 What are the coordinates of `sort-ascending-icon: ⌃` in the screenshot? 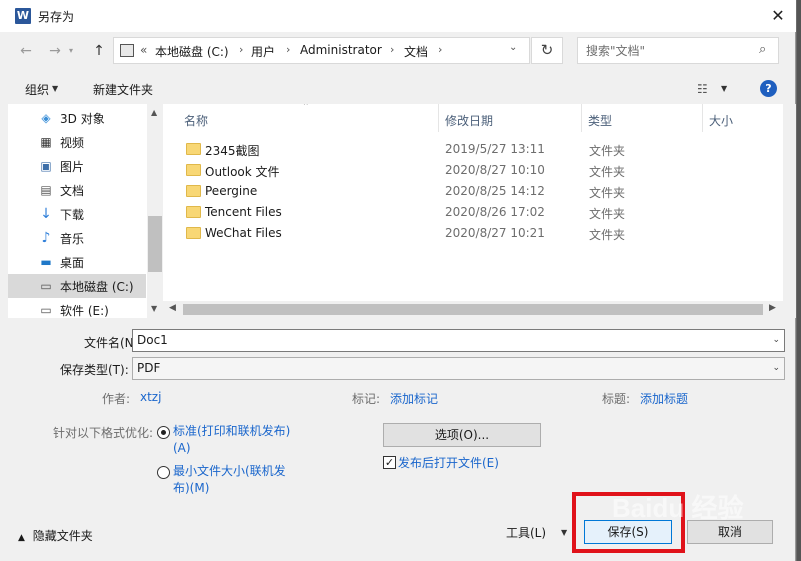 It's located at (306, 108).